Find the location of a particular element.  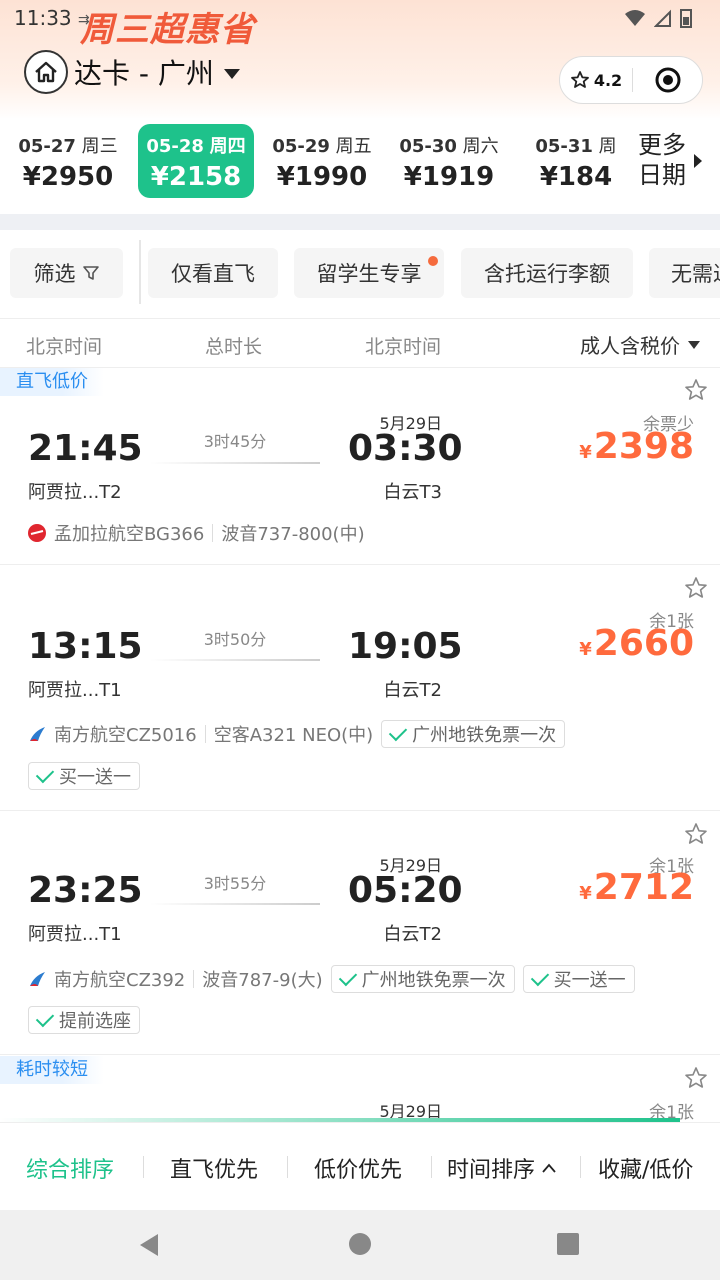

sort-direct-first: 直飞优先 is located at coordinates (214, 1168).